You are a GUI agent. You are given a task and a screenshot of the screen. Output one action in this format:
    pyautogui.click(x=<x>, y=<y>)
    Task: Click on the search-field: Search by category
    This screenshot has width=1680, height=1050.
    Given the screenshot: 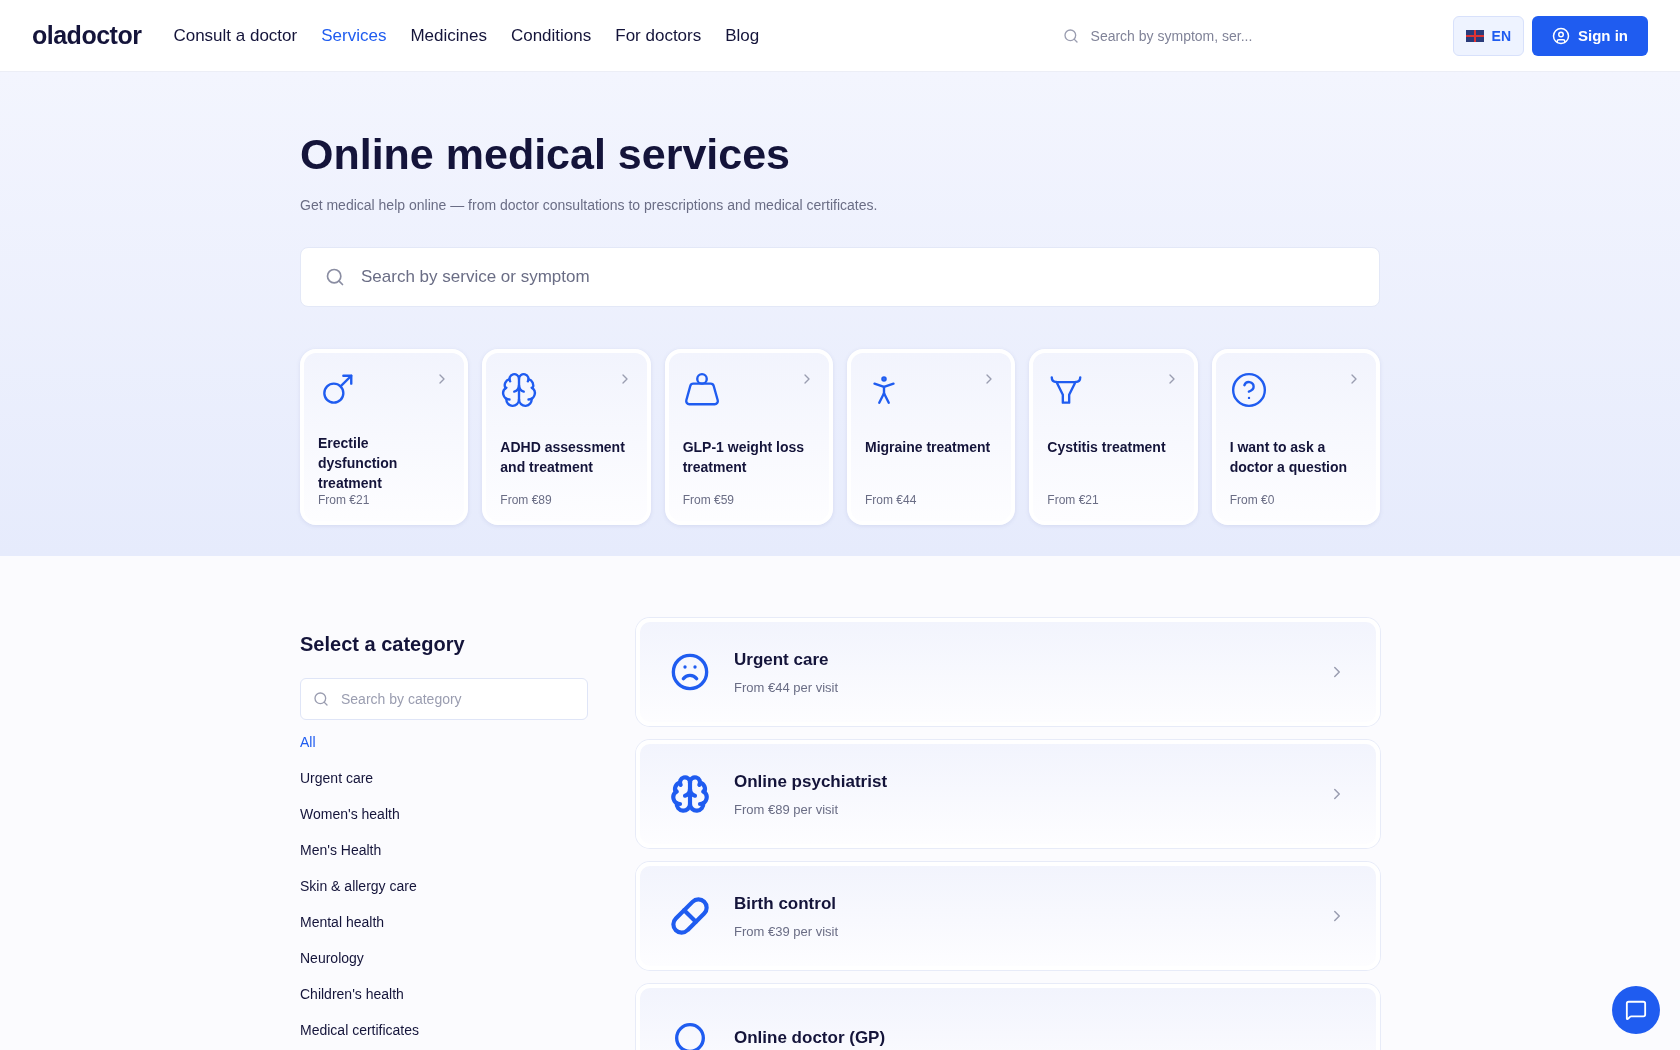 What is the action you would take?
    pyautogui.click(x=444, y=699)
    